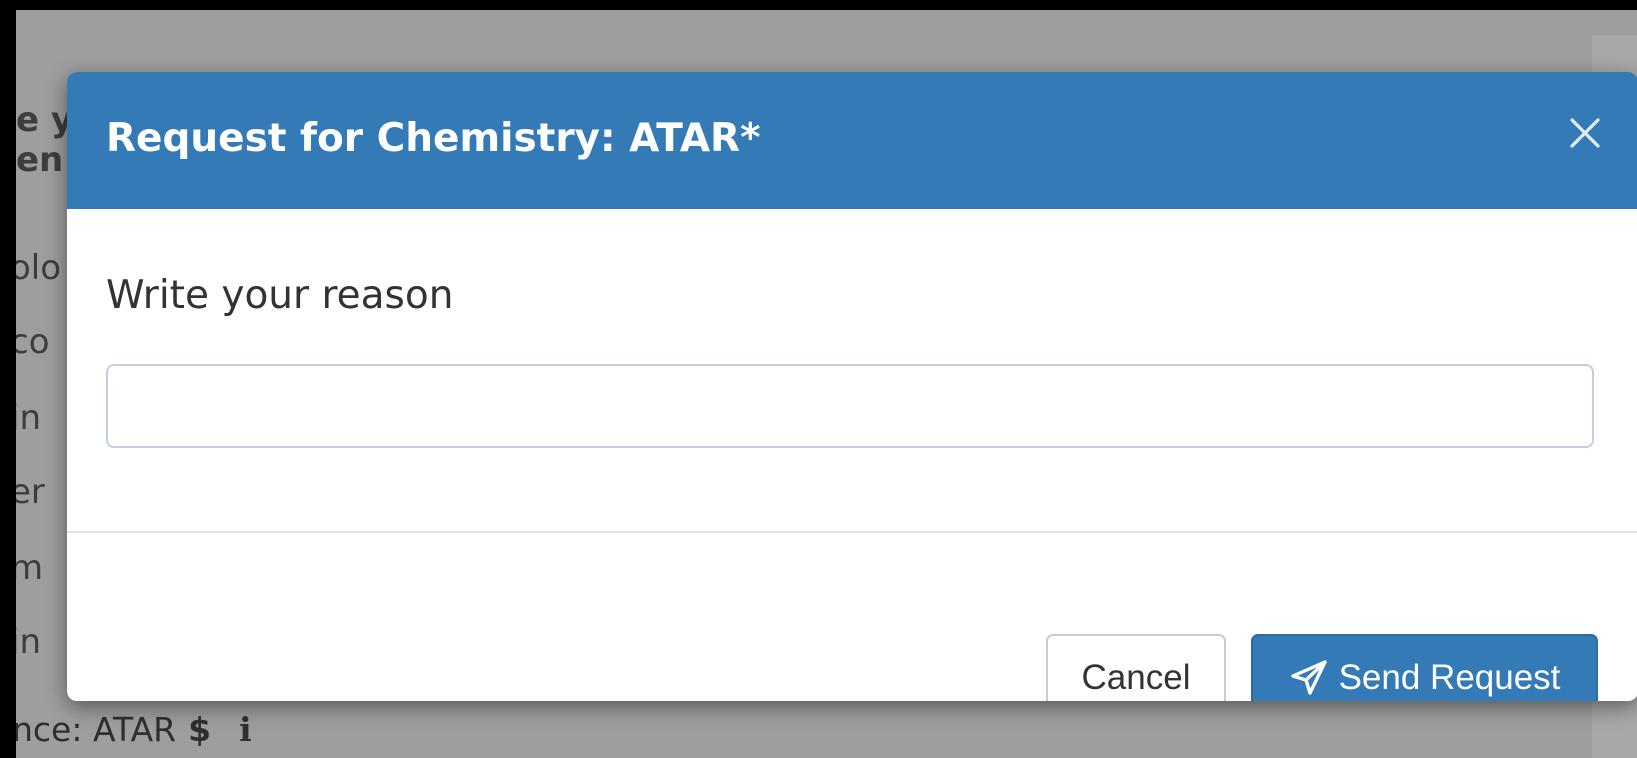 The width and height of the screenshot is (1637, 758). I want to click on cancel-button-label: Cancel, so click(1136, 677).